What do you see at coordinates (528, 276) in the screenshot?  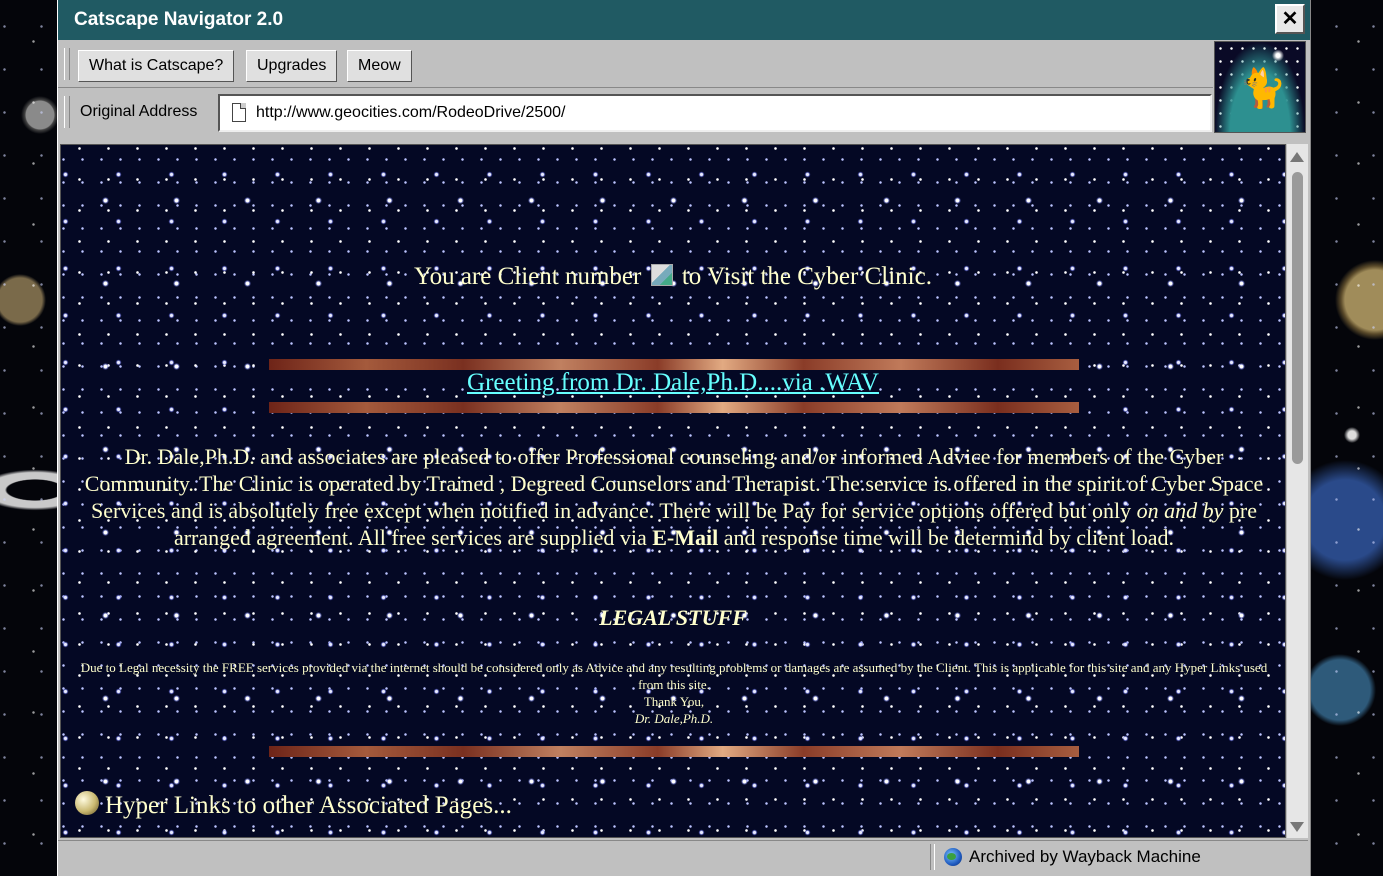 I see `client-prefix: You are Client number` at bounding box center [528, 276].